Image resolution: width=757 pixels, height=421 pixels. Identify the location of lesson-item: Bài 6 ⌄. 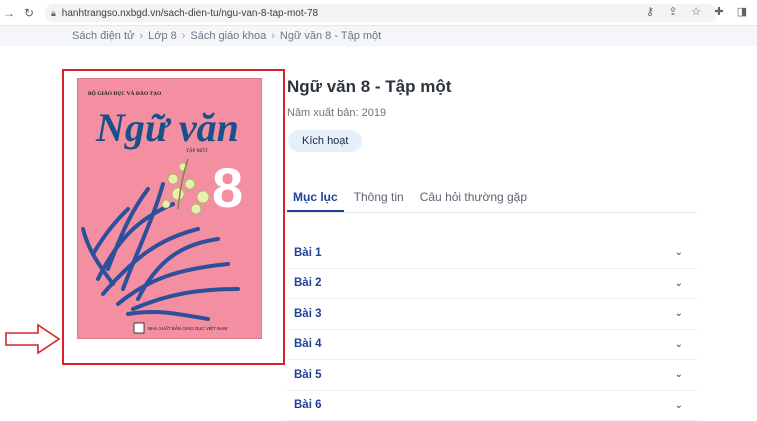
(492, 406).